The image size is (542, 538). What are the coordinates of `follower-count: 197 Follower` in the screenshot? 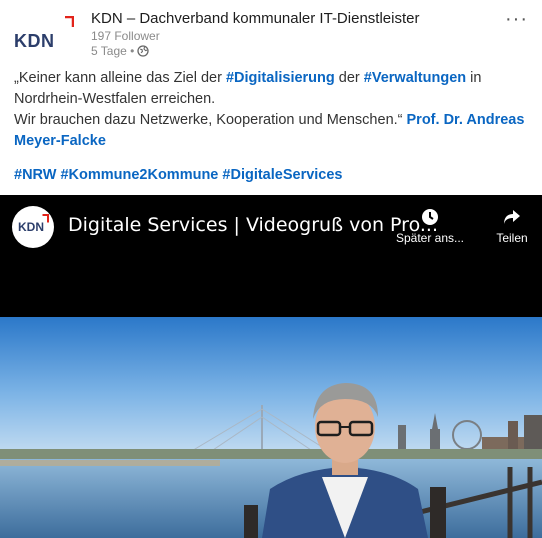 It's located at (125, 36).